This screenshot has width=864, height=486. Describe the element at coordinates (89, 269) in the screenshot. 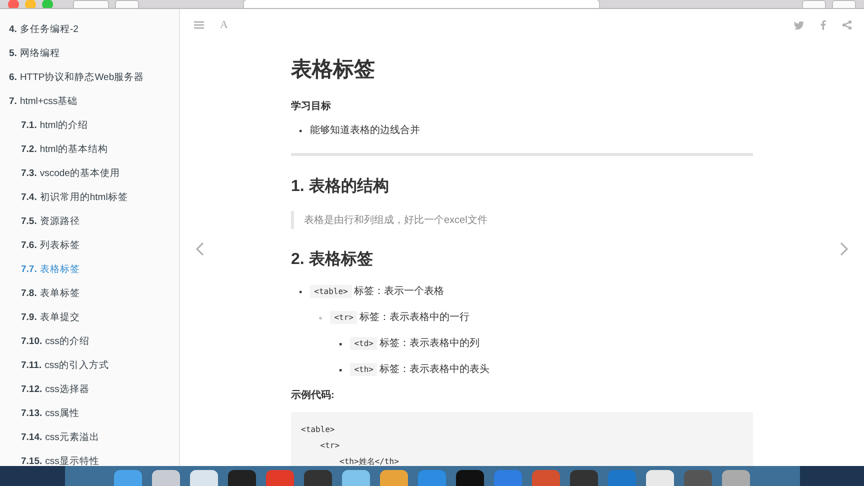

I see `sidebar-item: 7.7. 表格标签` at that location.